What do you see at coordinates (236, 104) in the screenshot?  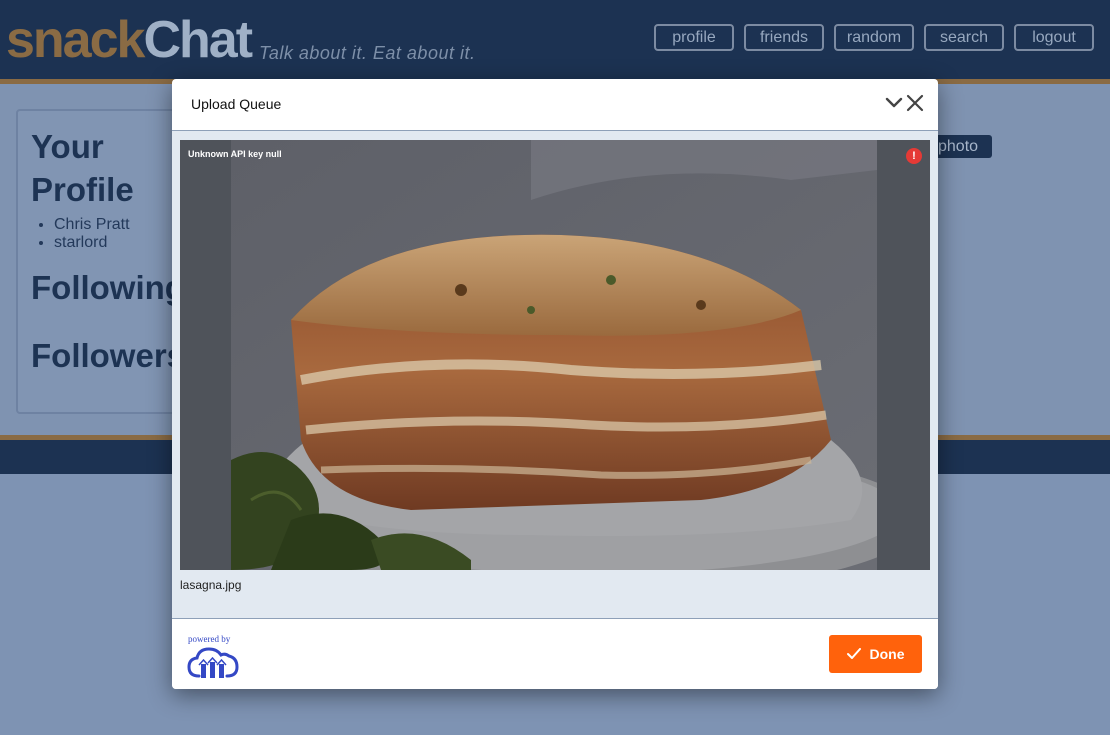 I see `dialog-title: Upload Queue` at bounding box center [236, 104].